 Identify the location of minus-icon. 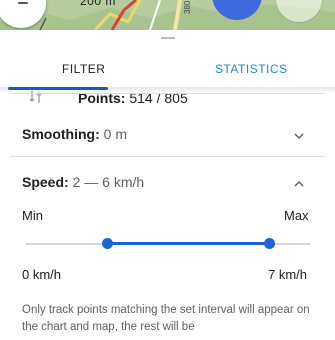
(23, 3).